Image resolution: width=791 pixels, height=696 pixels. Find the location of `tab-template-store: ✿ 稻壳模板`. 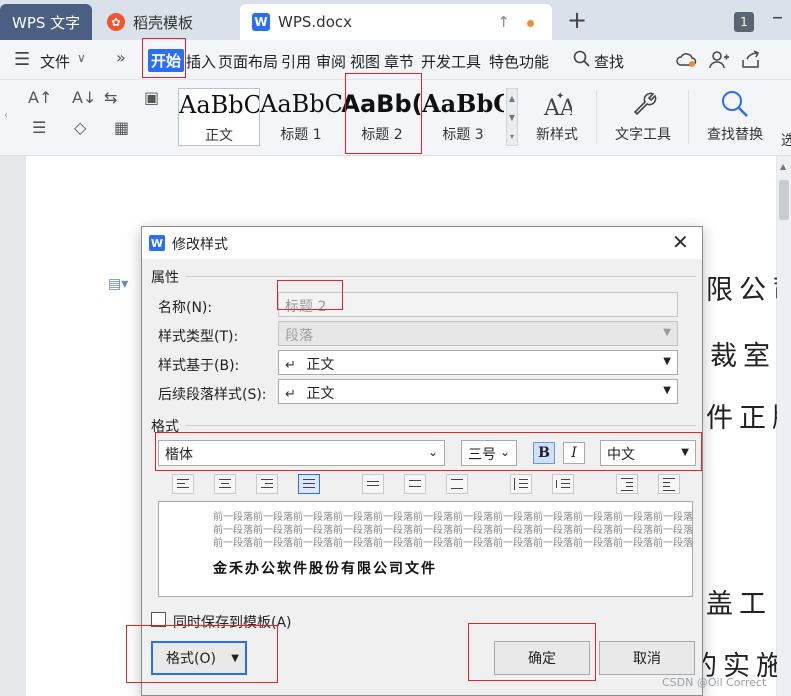

tab-template-store: ✿ 稻壳模板 is located at coordinates (164, 22).